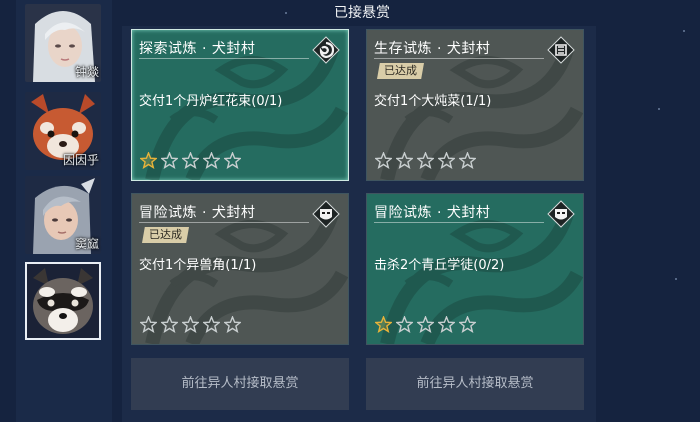 This screenshot has height=422, width=700. I want to click on avatar, so click(63, 301).